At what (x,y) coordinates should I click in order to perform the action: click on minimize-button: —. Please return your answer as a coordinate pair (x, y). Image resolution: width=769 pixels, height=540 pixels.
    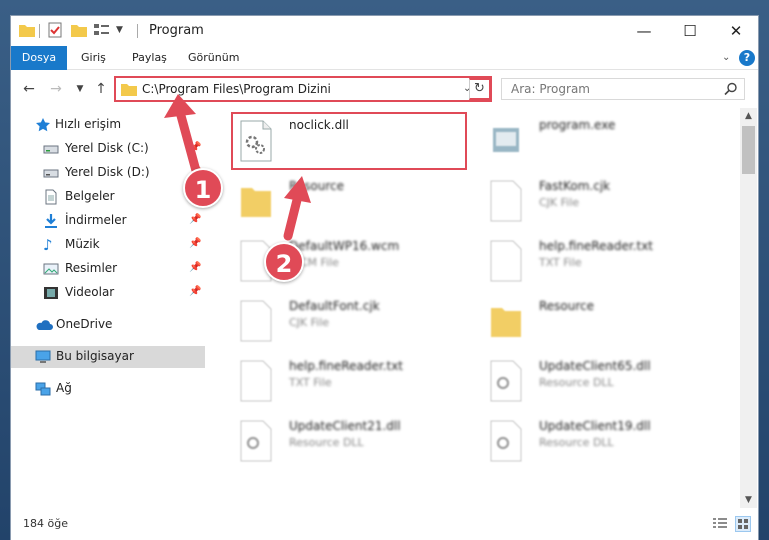
    Looking at the image, I should click on (644, 31).